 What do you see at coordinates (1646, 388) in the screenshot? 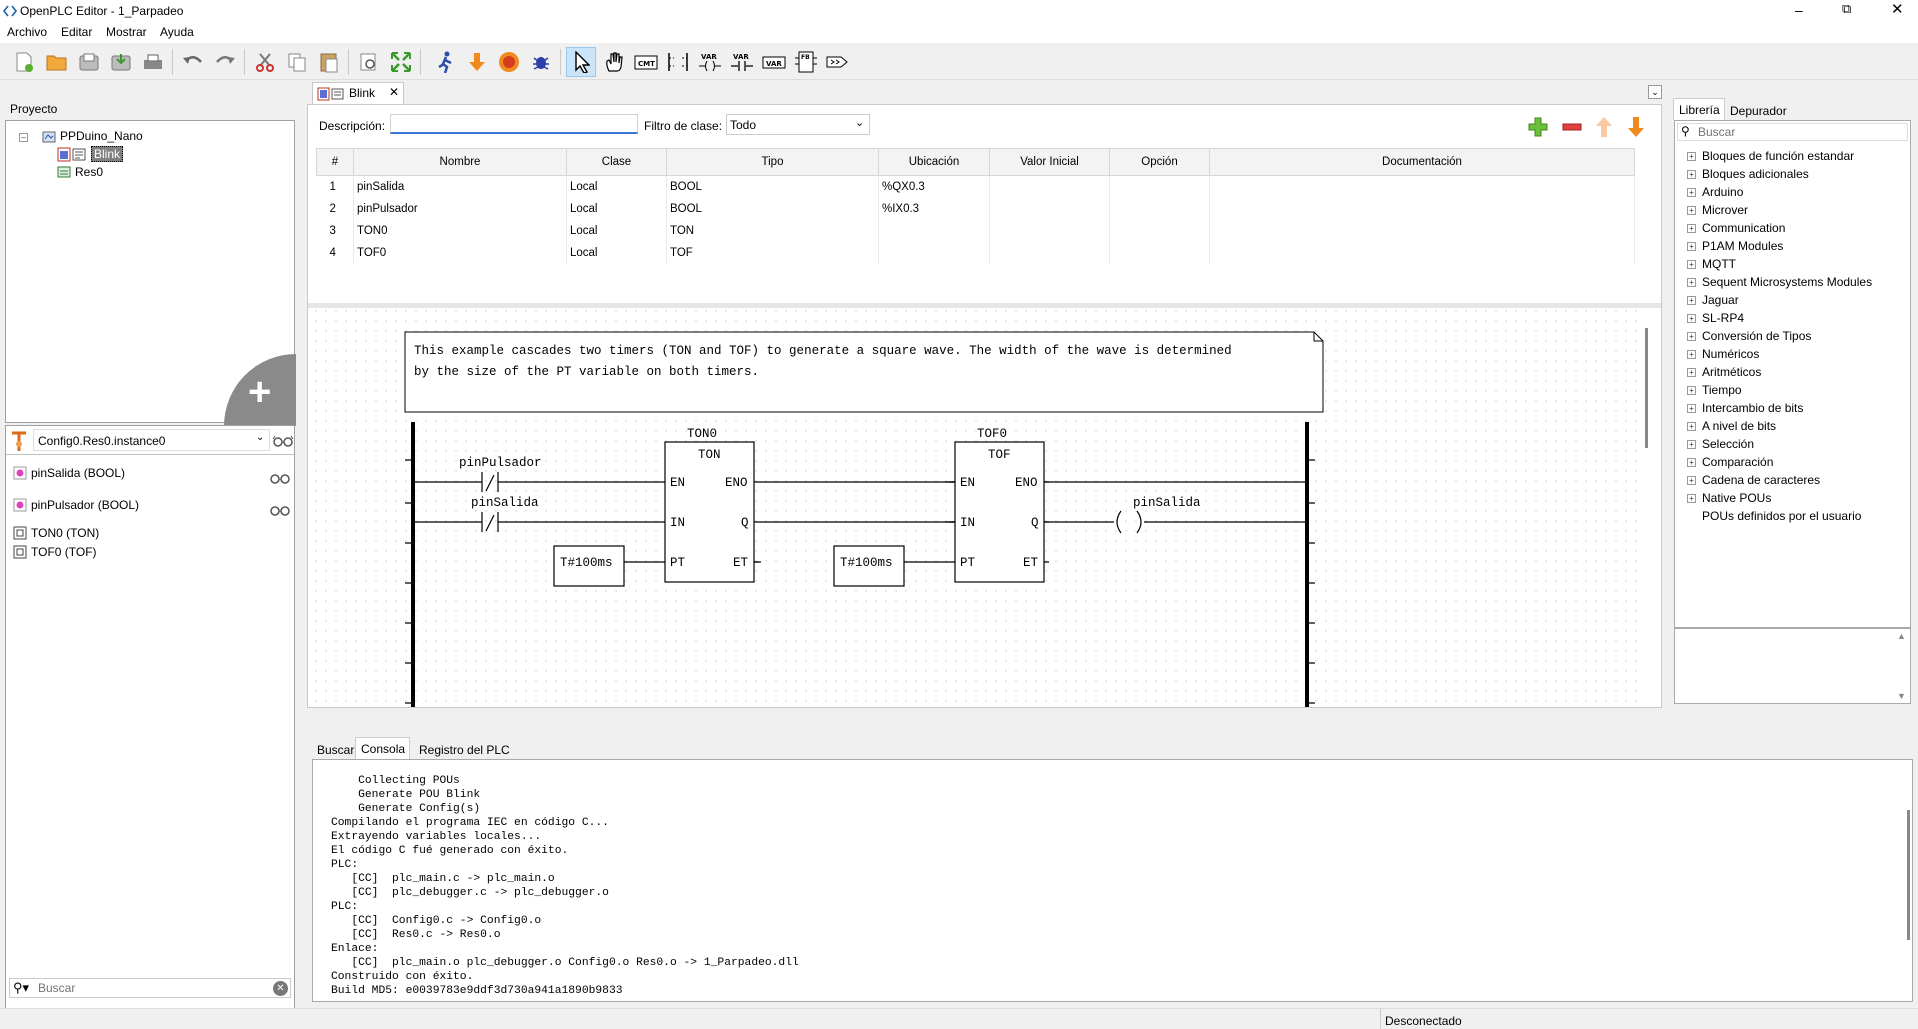
I see `diagram-scrollbar` at bounding box center [1646, 388].